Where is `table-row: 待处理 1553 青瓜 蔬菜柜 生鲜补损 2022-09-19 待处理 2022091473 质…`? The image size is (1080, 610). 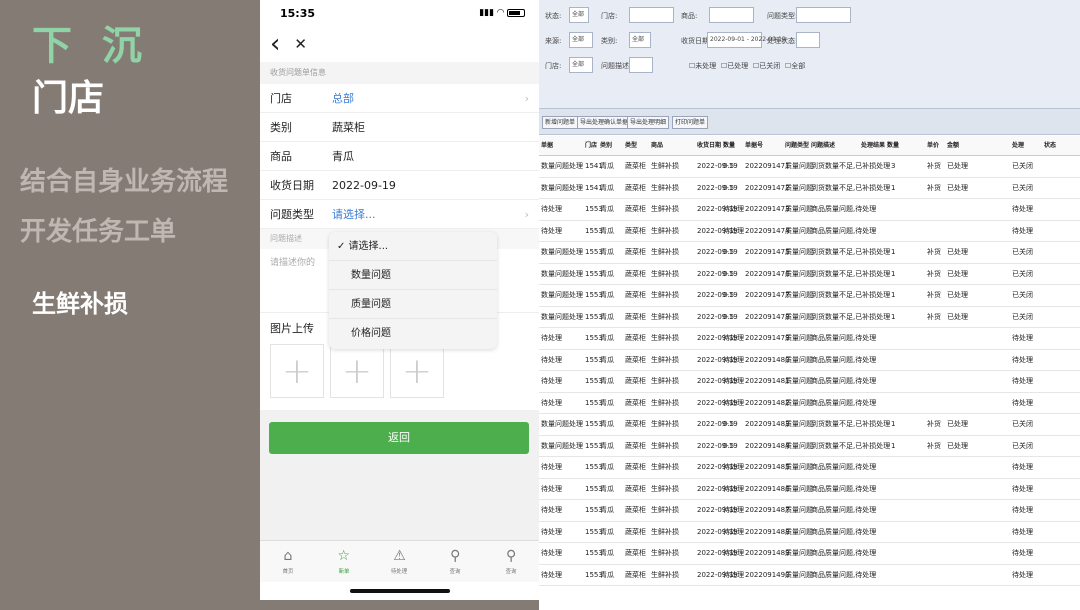
table-row: 待处理 1553 青瓜 蔬菜柜 生鲜补损 2022-09-19 待处理 2022091473 质… is located at coordinates (809, 210).